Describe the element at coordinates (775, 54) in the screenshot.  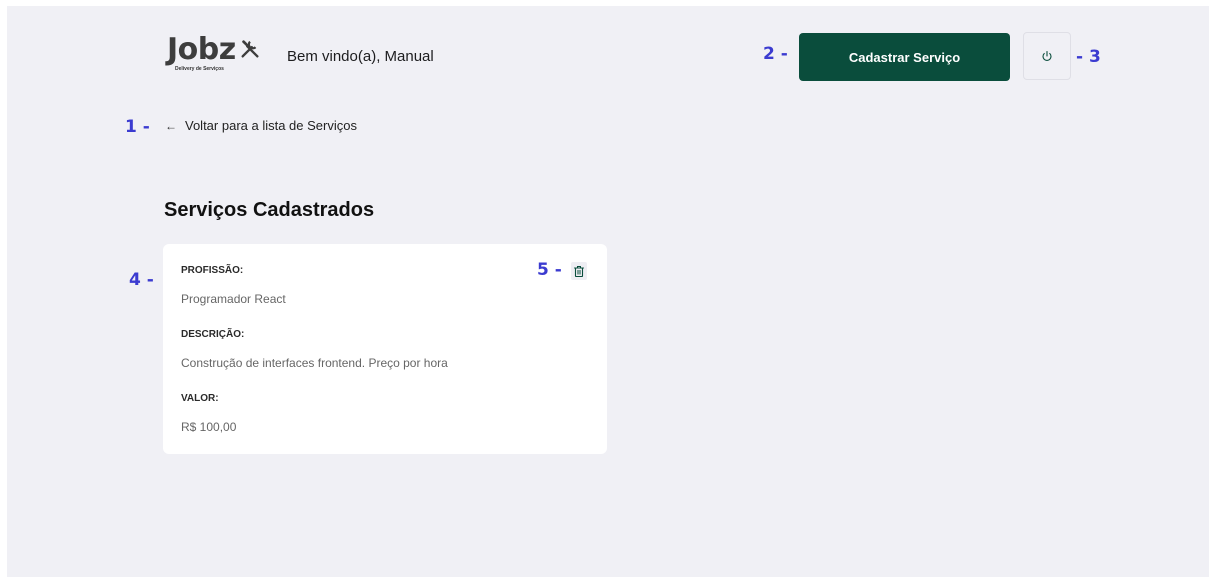
I see `annotation-2: 2 -` at that location.